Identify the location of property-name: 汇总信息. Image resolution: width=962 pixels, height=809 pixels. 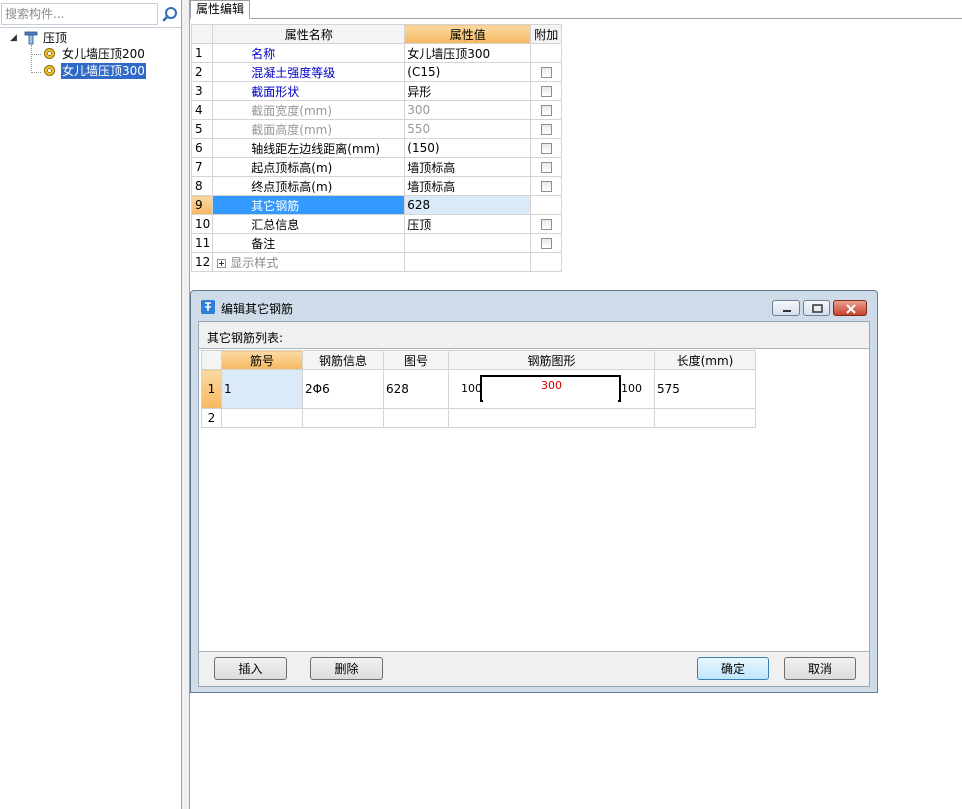
(309, 224).